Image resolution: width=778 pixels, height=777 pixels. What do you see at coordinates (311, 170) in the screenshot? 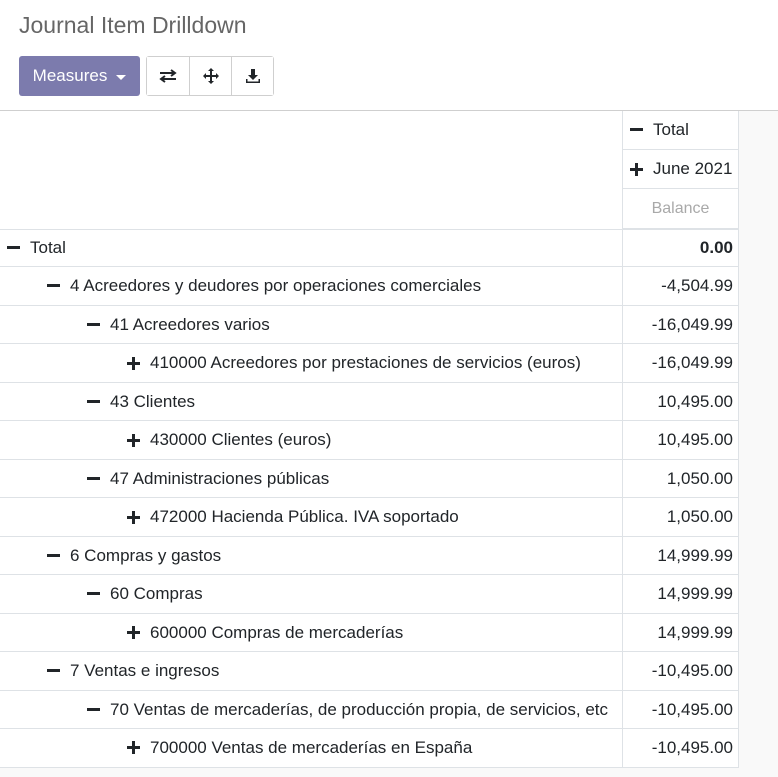
I see `pivot-corner` at bounding box center [311, 170].